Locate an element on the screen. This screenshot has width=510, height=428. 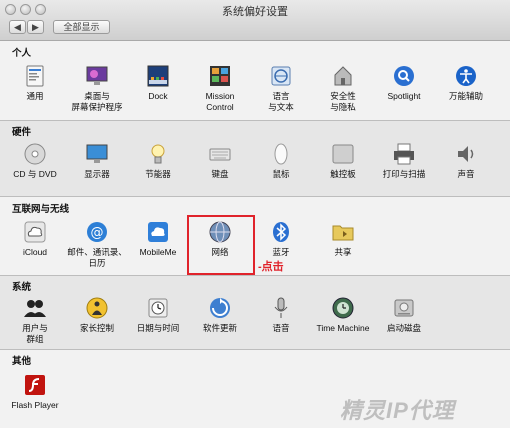
pref-label: Dock is located at coordinates (158, 96).